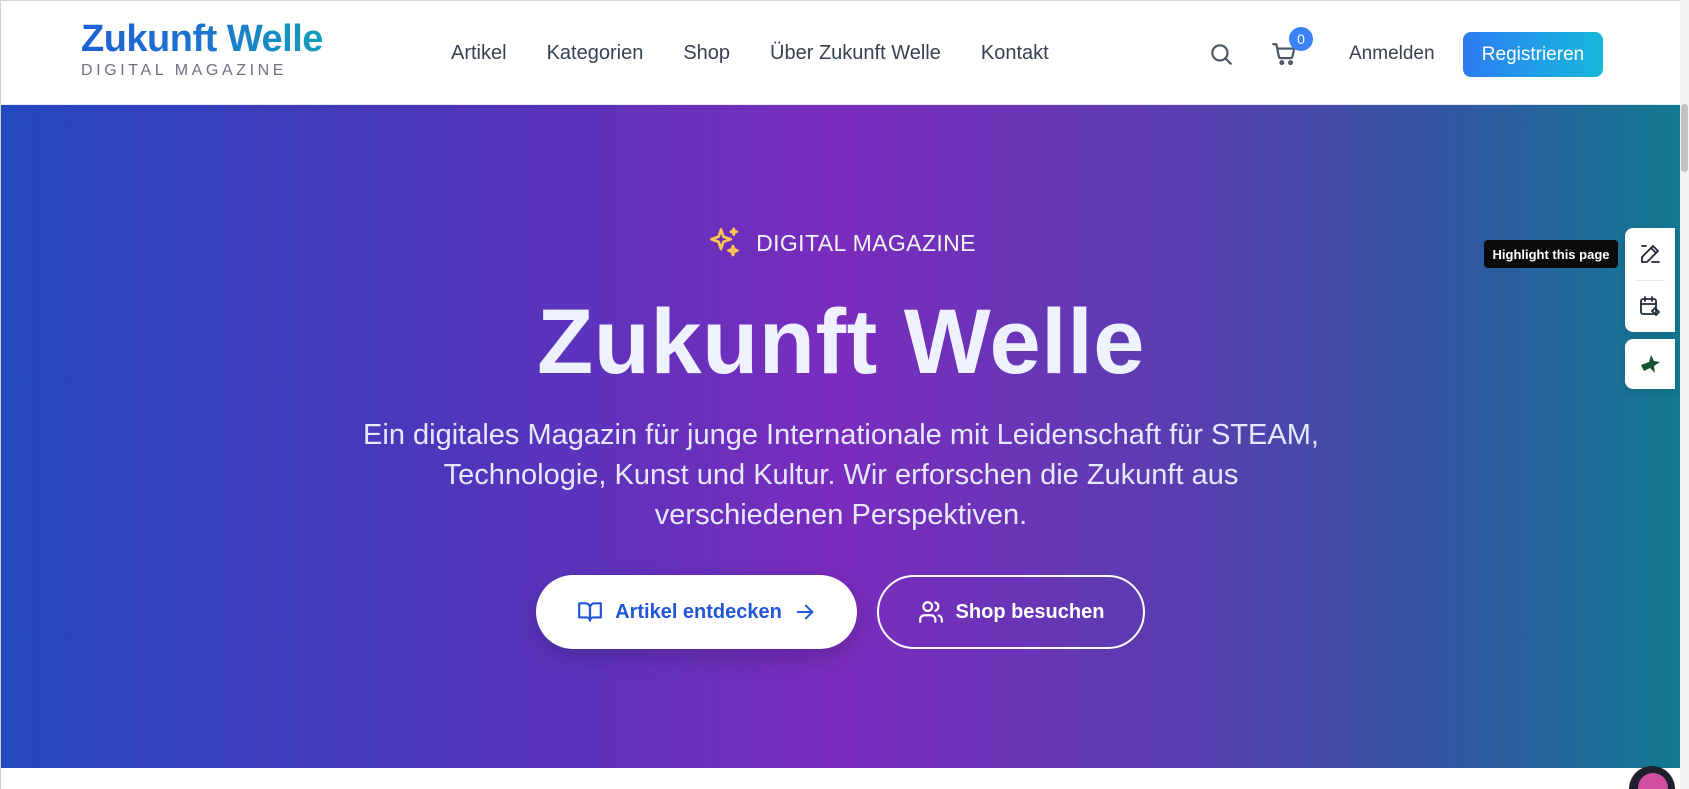  Describe the element at coordinates (202, 39) in the screenshot. I see `brand-title: Zukunft Welle` at that location.